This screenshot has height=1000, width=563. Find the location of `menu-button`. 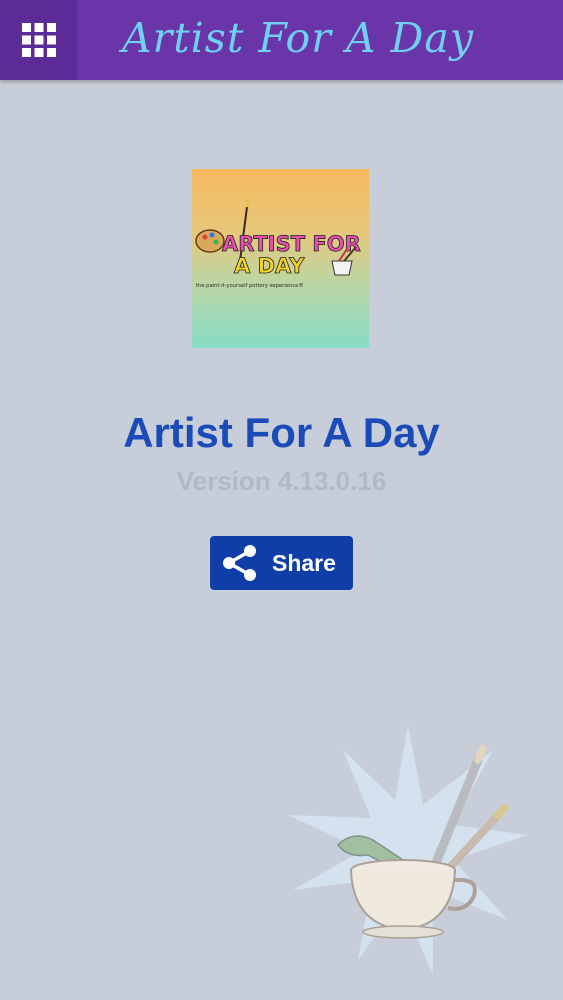

menu-button is located at coordinates (38, 40).